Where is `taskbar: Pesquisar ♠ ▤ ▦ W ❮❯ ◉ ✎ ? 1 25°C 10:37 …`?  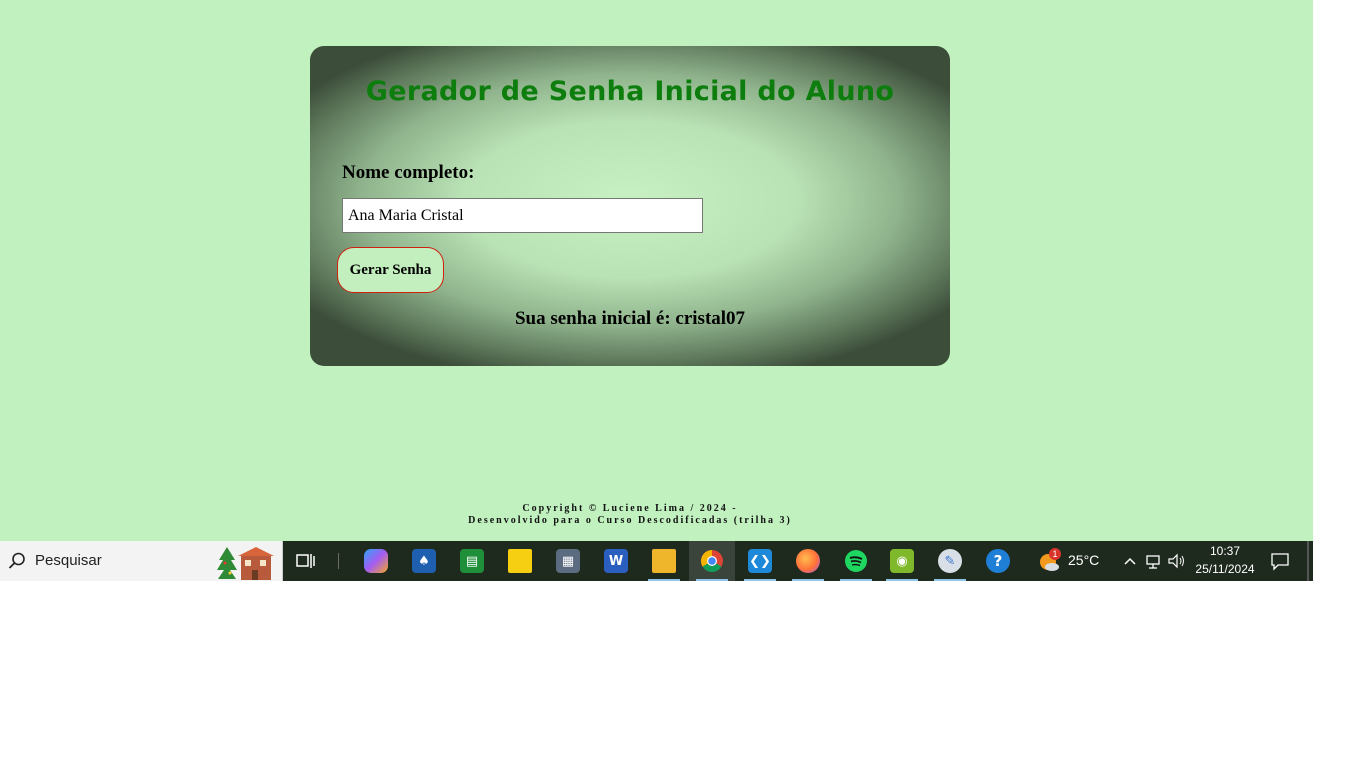 taskbar: Pesquisar ♠ ▤ ▦ W ❮❯ ◉ ✎ ? 1 25°C 10:37 … is located at coordinates (656, 561).